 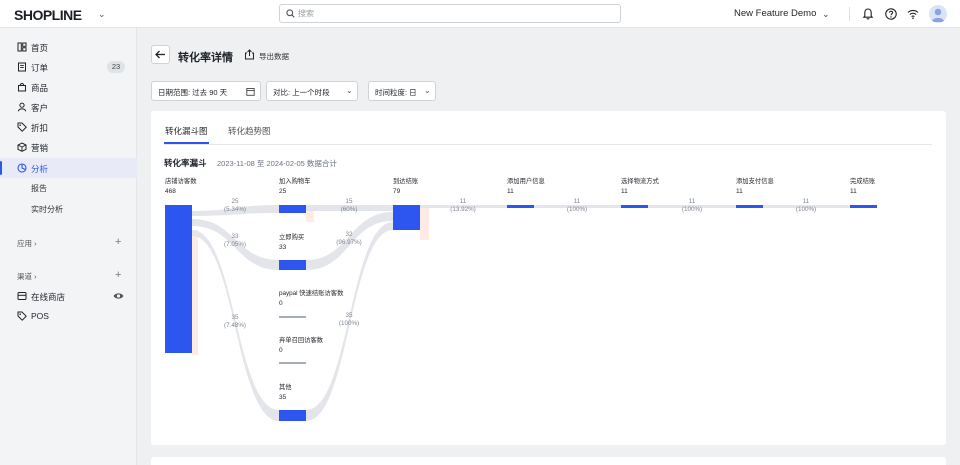 What do you see at coordinates (640, 180) in the screenshot?
I see `stage-name-label: 选择物流方式` at bounding box center [640, 180].